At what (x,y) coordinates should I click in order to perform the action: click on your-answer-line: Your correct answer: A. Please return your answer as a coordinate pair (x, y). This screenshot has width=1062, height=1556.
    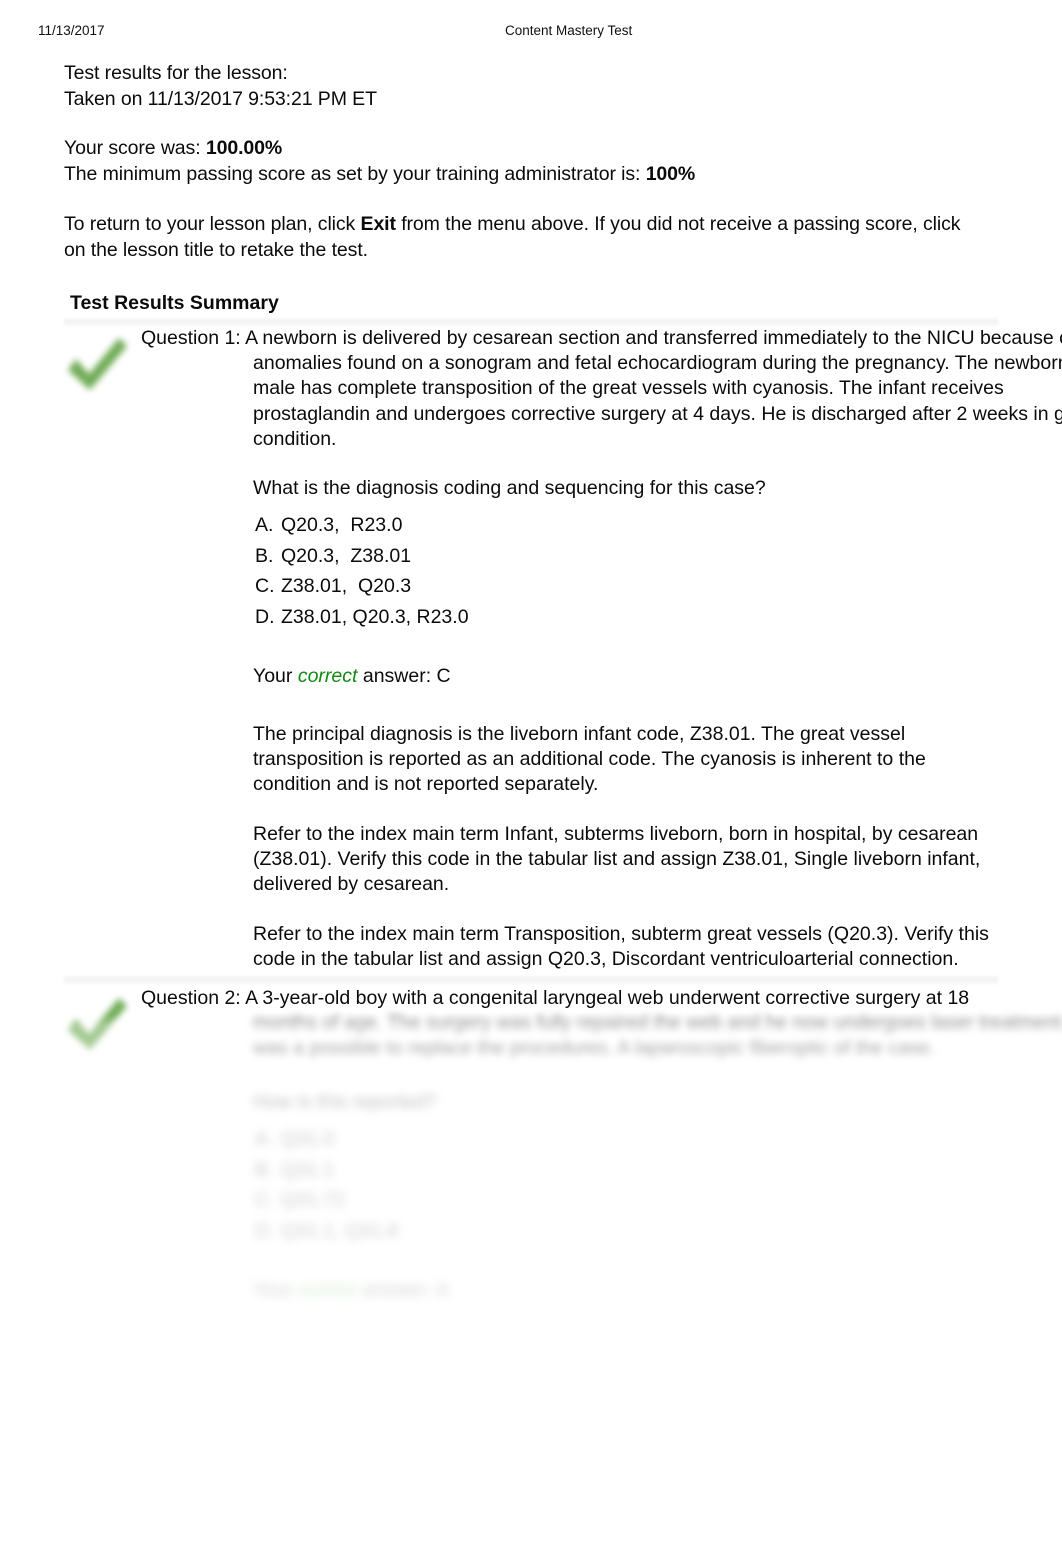
    Looking at the image, I should click on (350, 1290).